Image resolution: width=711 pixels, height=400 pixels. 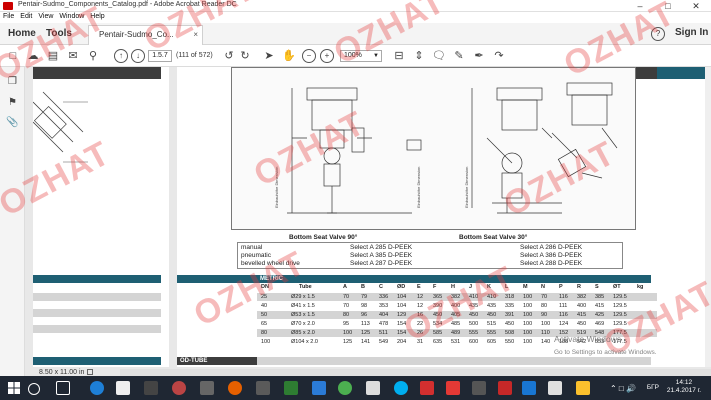 What do you see at coordinates (546, 342) in the screenshot?
I see `table-cell: 140` at bounding box center [546, 342].